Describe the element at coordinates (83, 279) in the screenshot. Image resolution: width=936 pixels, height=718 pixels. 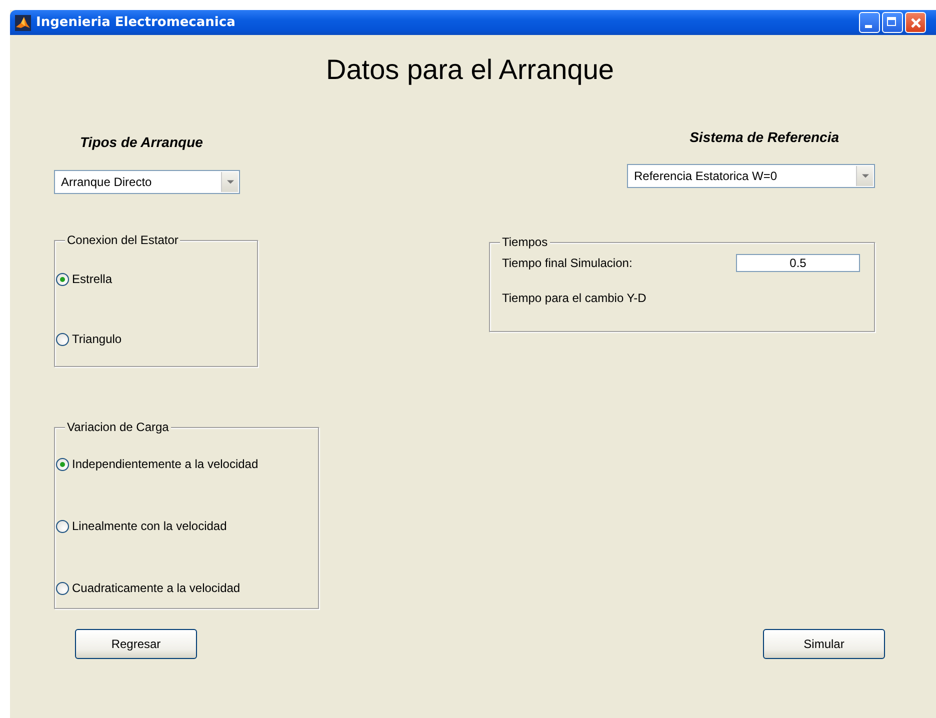
I see `radio-option: Estrella` at that location.